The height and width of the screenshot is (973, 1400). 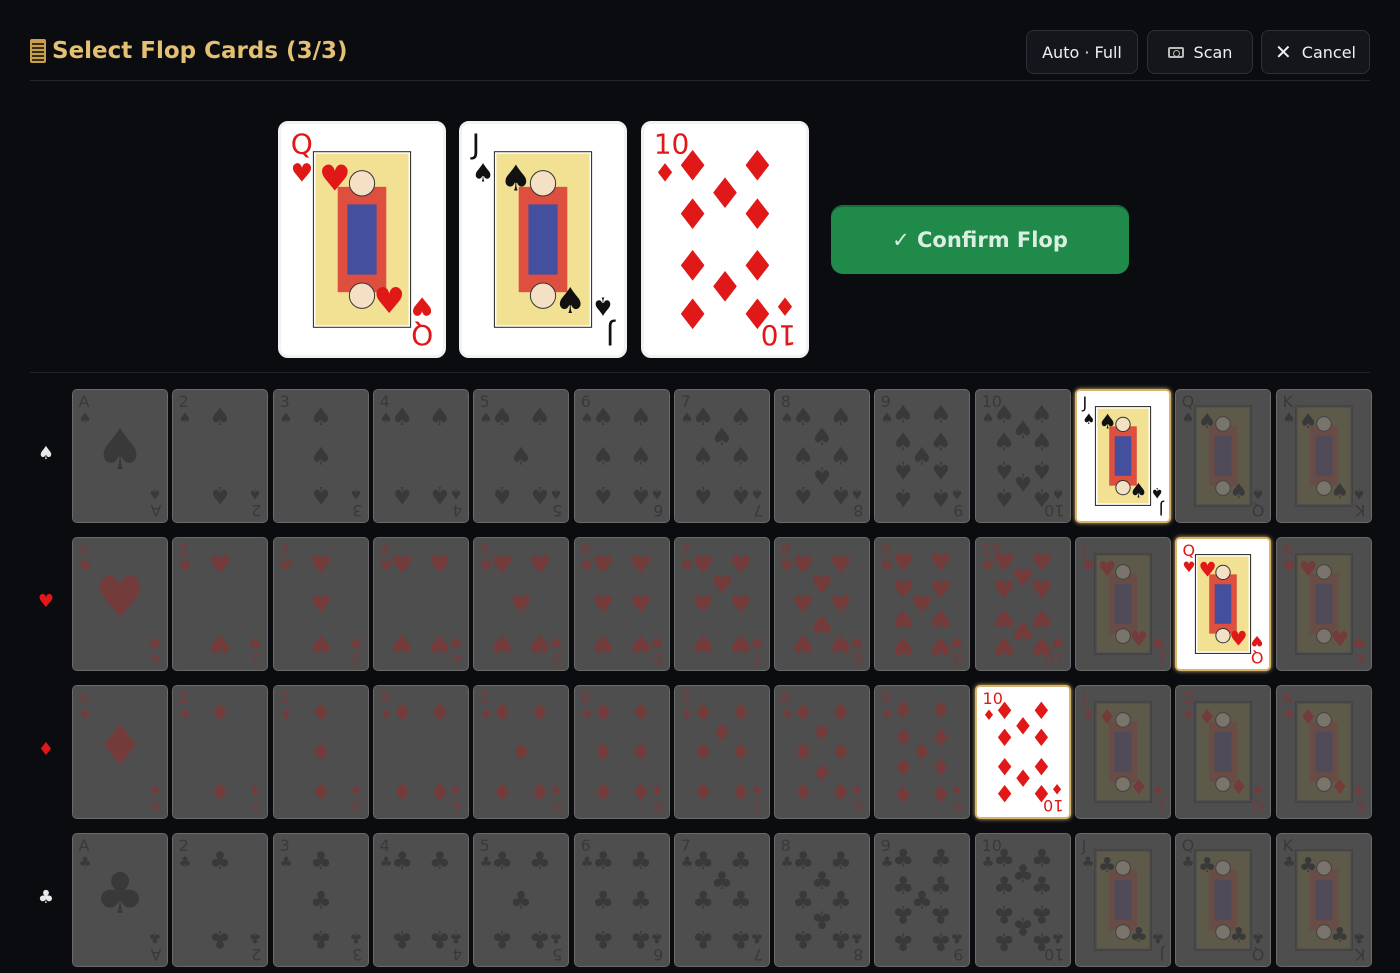 I want to click on card-9-spades: 9♠9♠♠♠♠♠♠♠♠♠♠, so click(x=922, y=456).